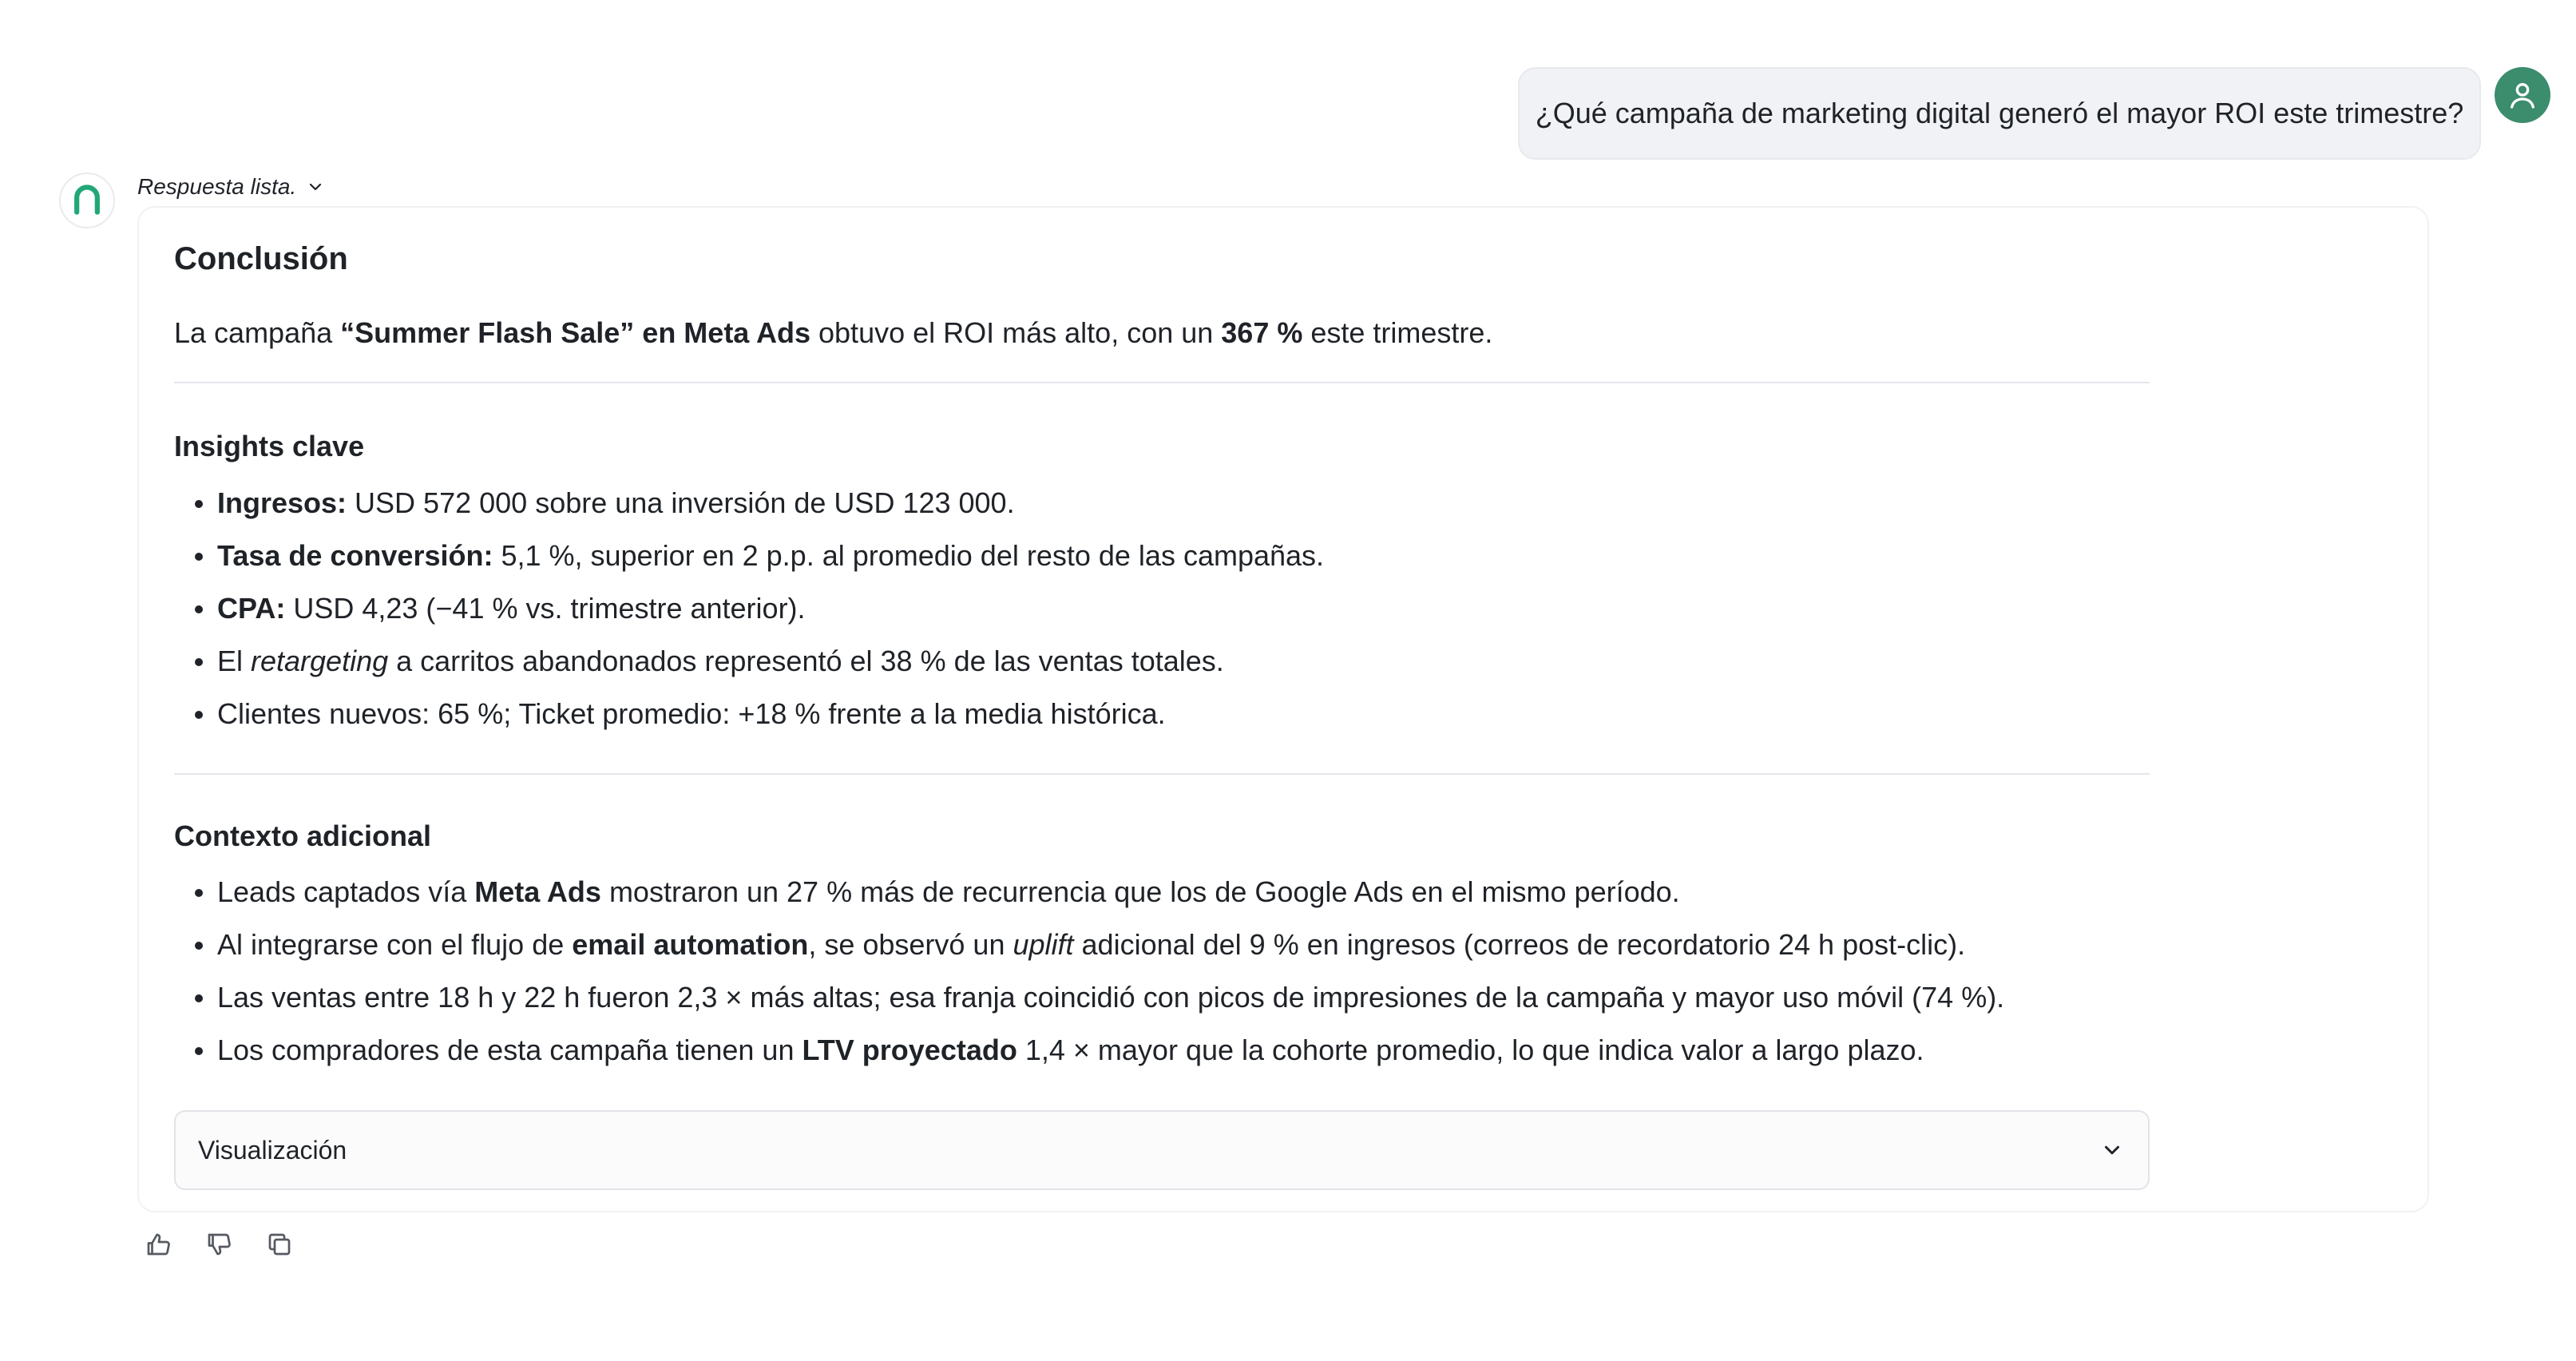  Describe the element at coordinates (690, 944) in the screenshot. I see `context-bold: email automation` at that location.